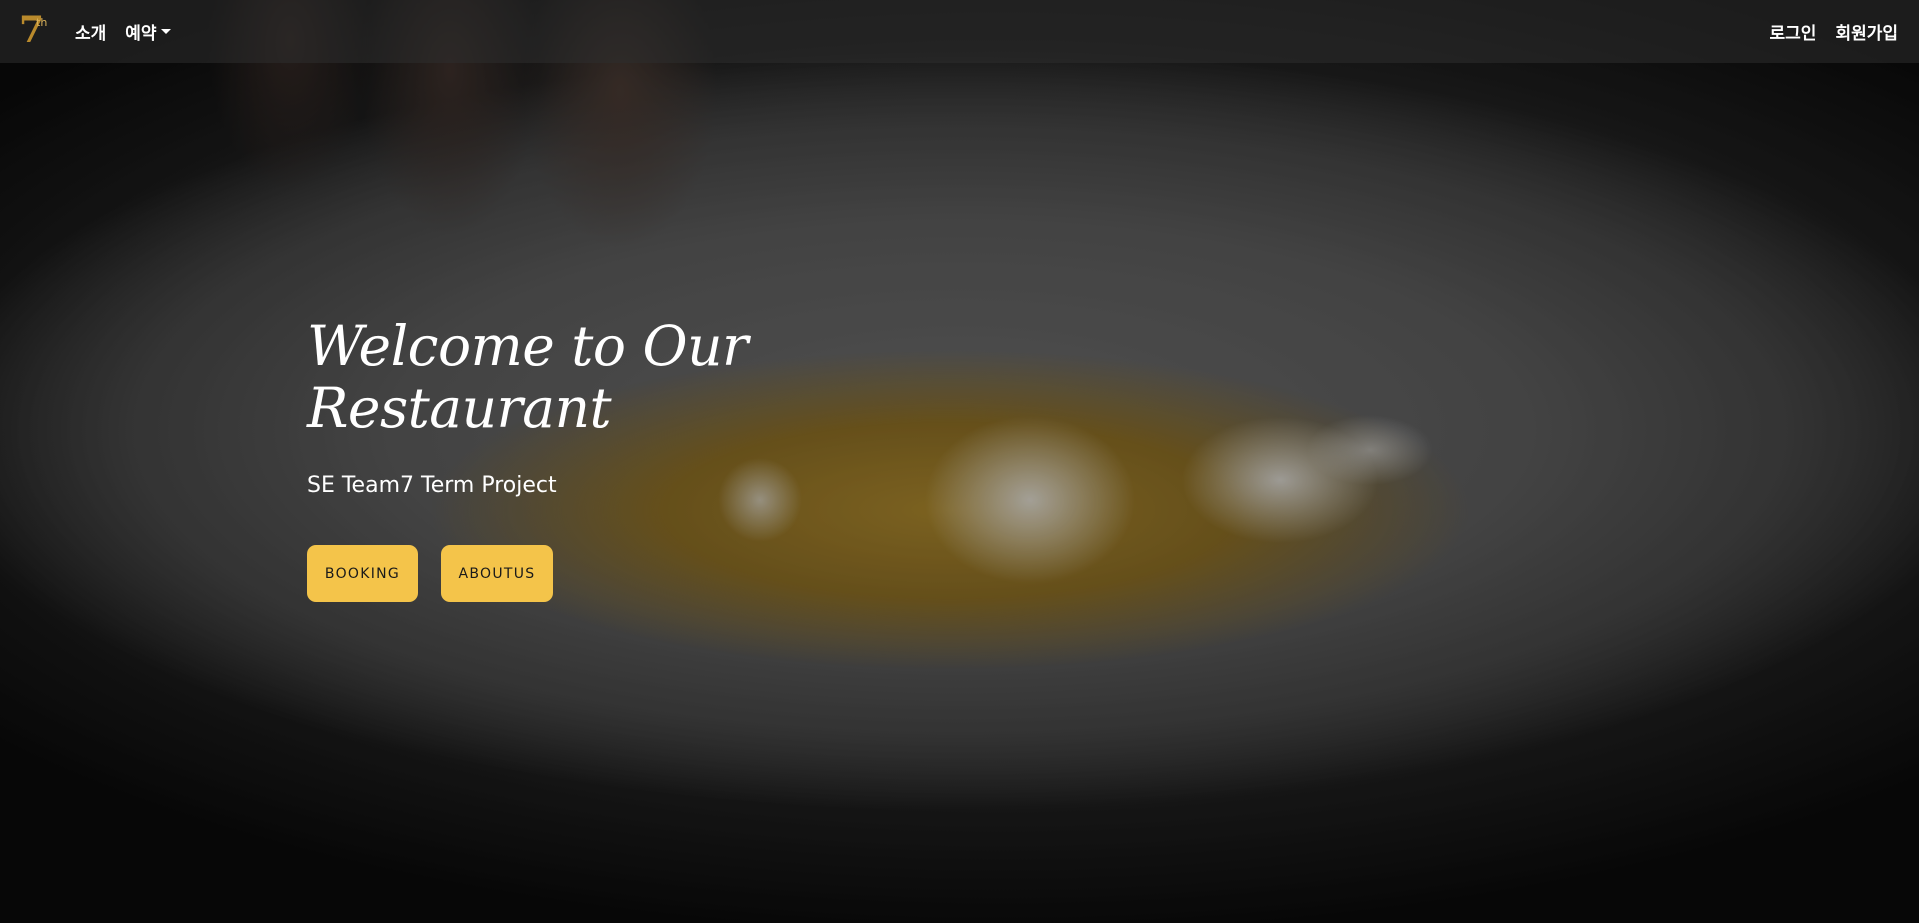 This screenshot has height=923, width=1919. What do you see at coordinates (36, 31) in the screenshot?
I see `brand-logo-link: 7 th` at bounding box center [36, 31].